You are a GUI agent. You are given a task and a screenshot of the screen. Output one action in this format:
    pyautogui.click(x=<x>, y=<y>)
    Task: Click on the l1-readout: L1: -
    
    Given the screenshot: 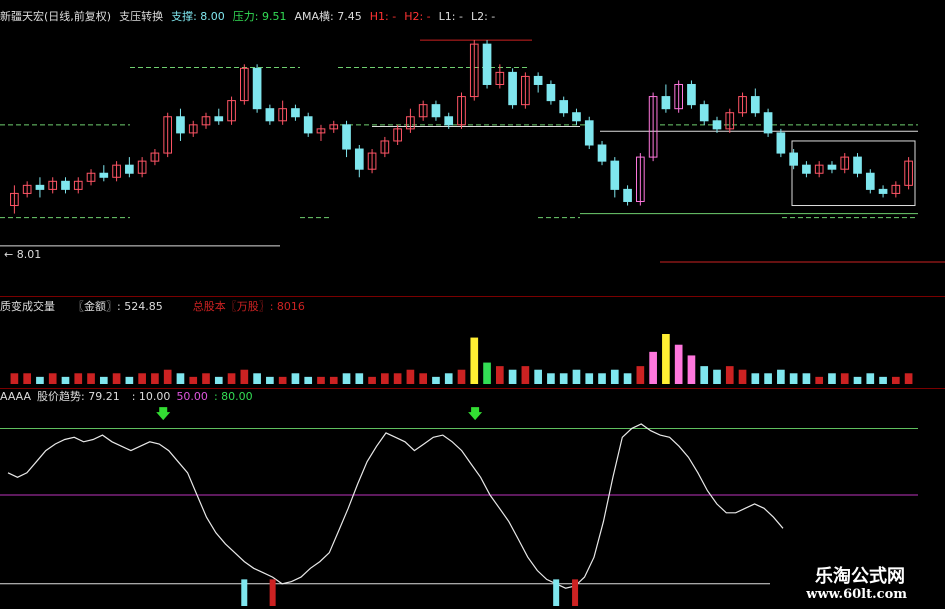 What is the action you would take?
    pyautogui.click(x=450, y=16)
    